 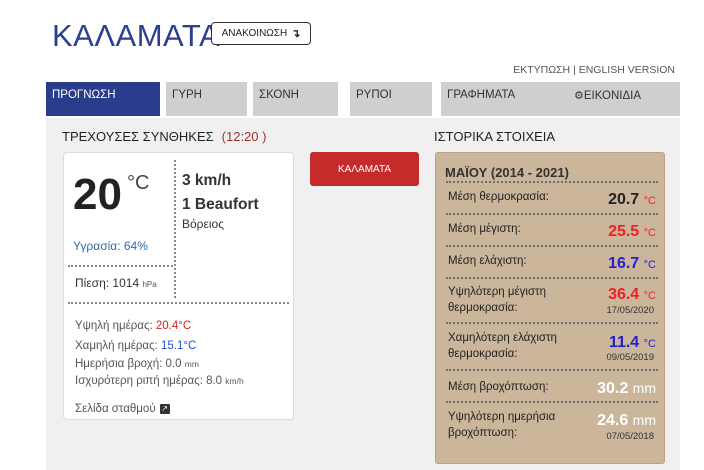 What do you see at coordinates (630, 436) in the screenshot?
I see `history-row-date: 07/05/2018` at bounding box center [630, 436].